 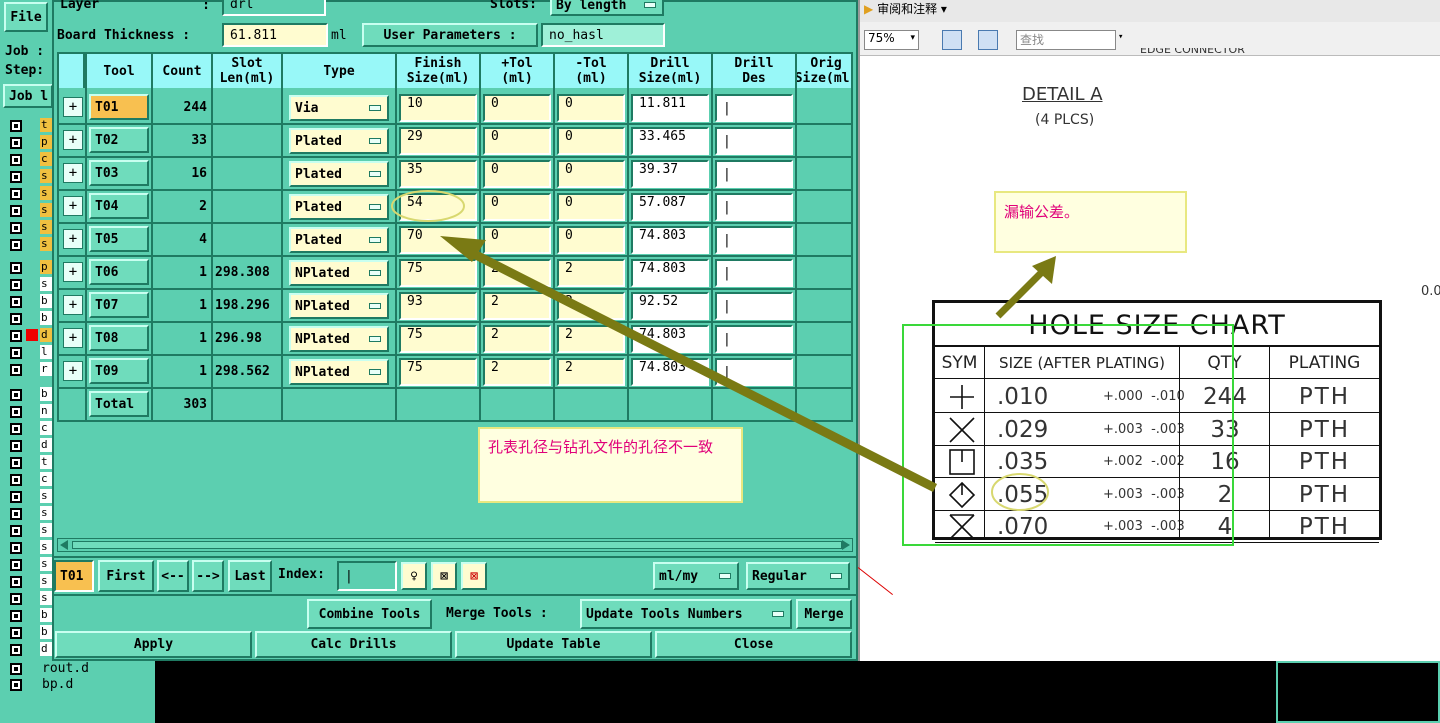 I want to click on calc-drills-button: Calc Drills, so click(x=353, y=644).